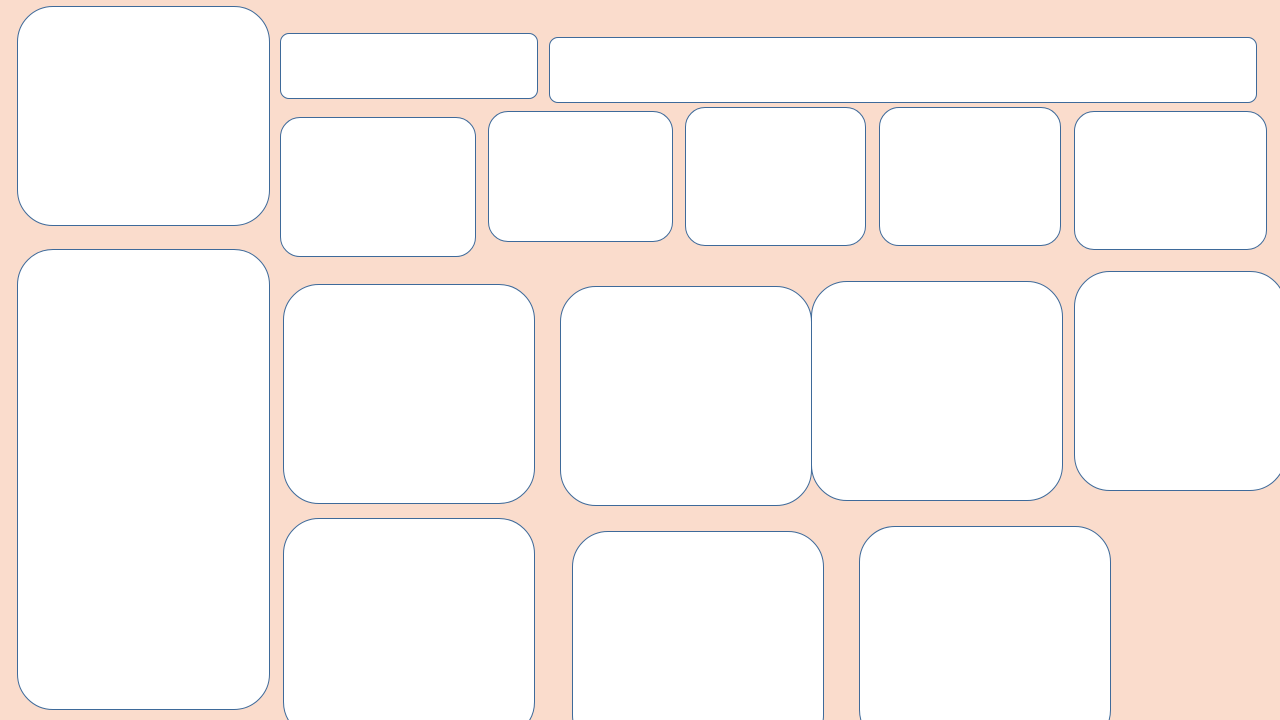 The image size is (1280, 720). I want to click on left-tall-panel, so click(143, 479).